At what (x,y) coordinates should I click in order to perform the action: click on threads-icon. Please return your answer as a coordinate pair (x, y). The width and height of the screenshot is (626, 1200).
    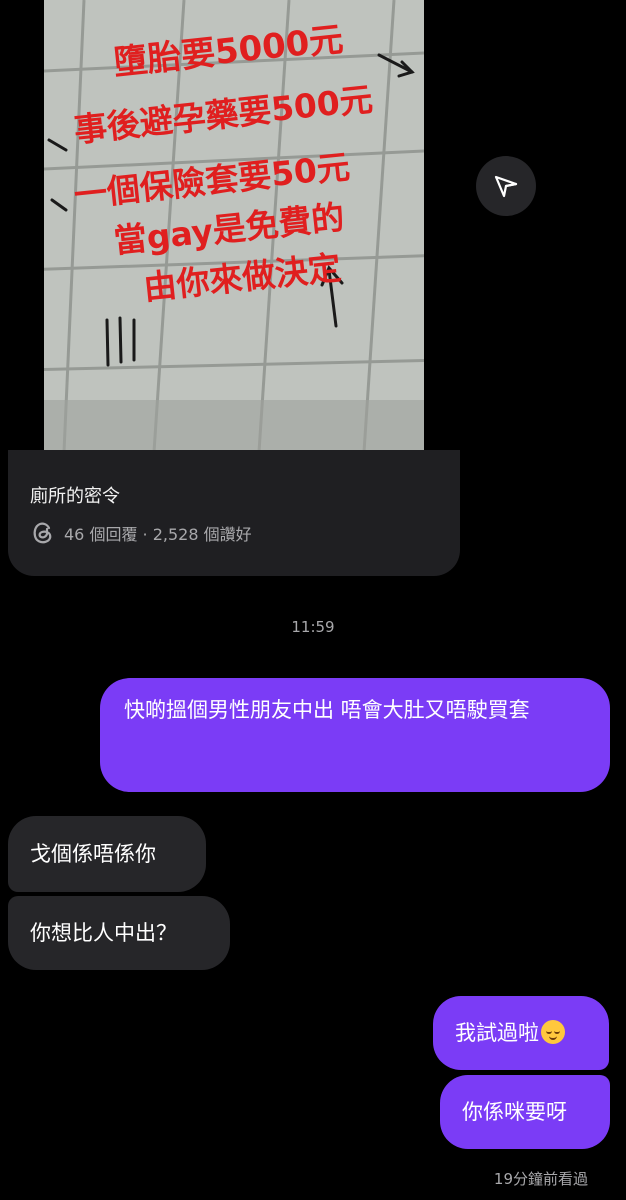
    Looking at the image, I should click on (42, 533).